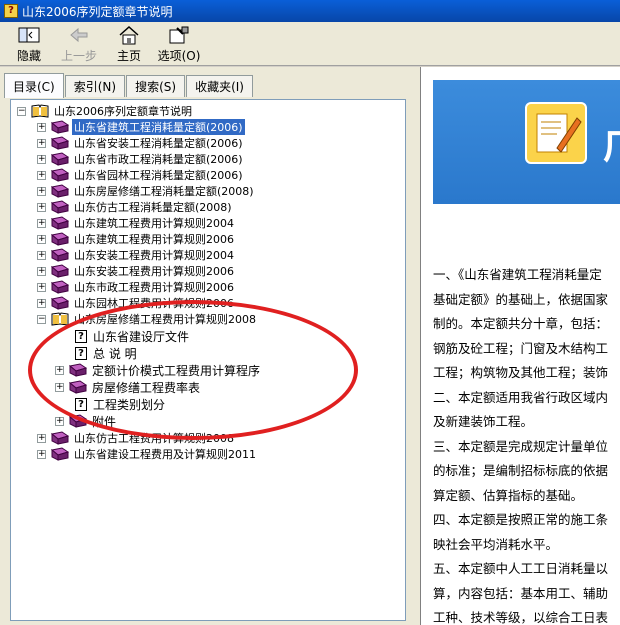 The width and height of the screenshot is (620, 625). What do you see at coordinates (521, 446) in the screenshot?
I see `document-line: 三、本定额是完成规定计量单位` at bounding box center [521, 446].